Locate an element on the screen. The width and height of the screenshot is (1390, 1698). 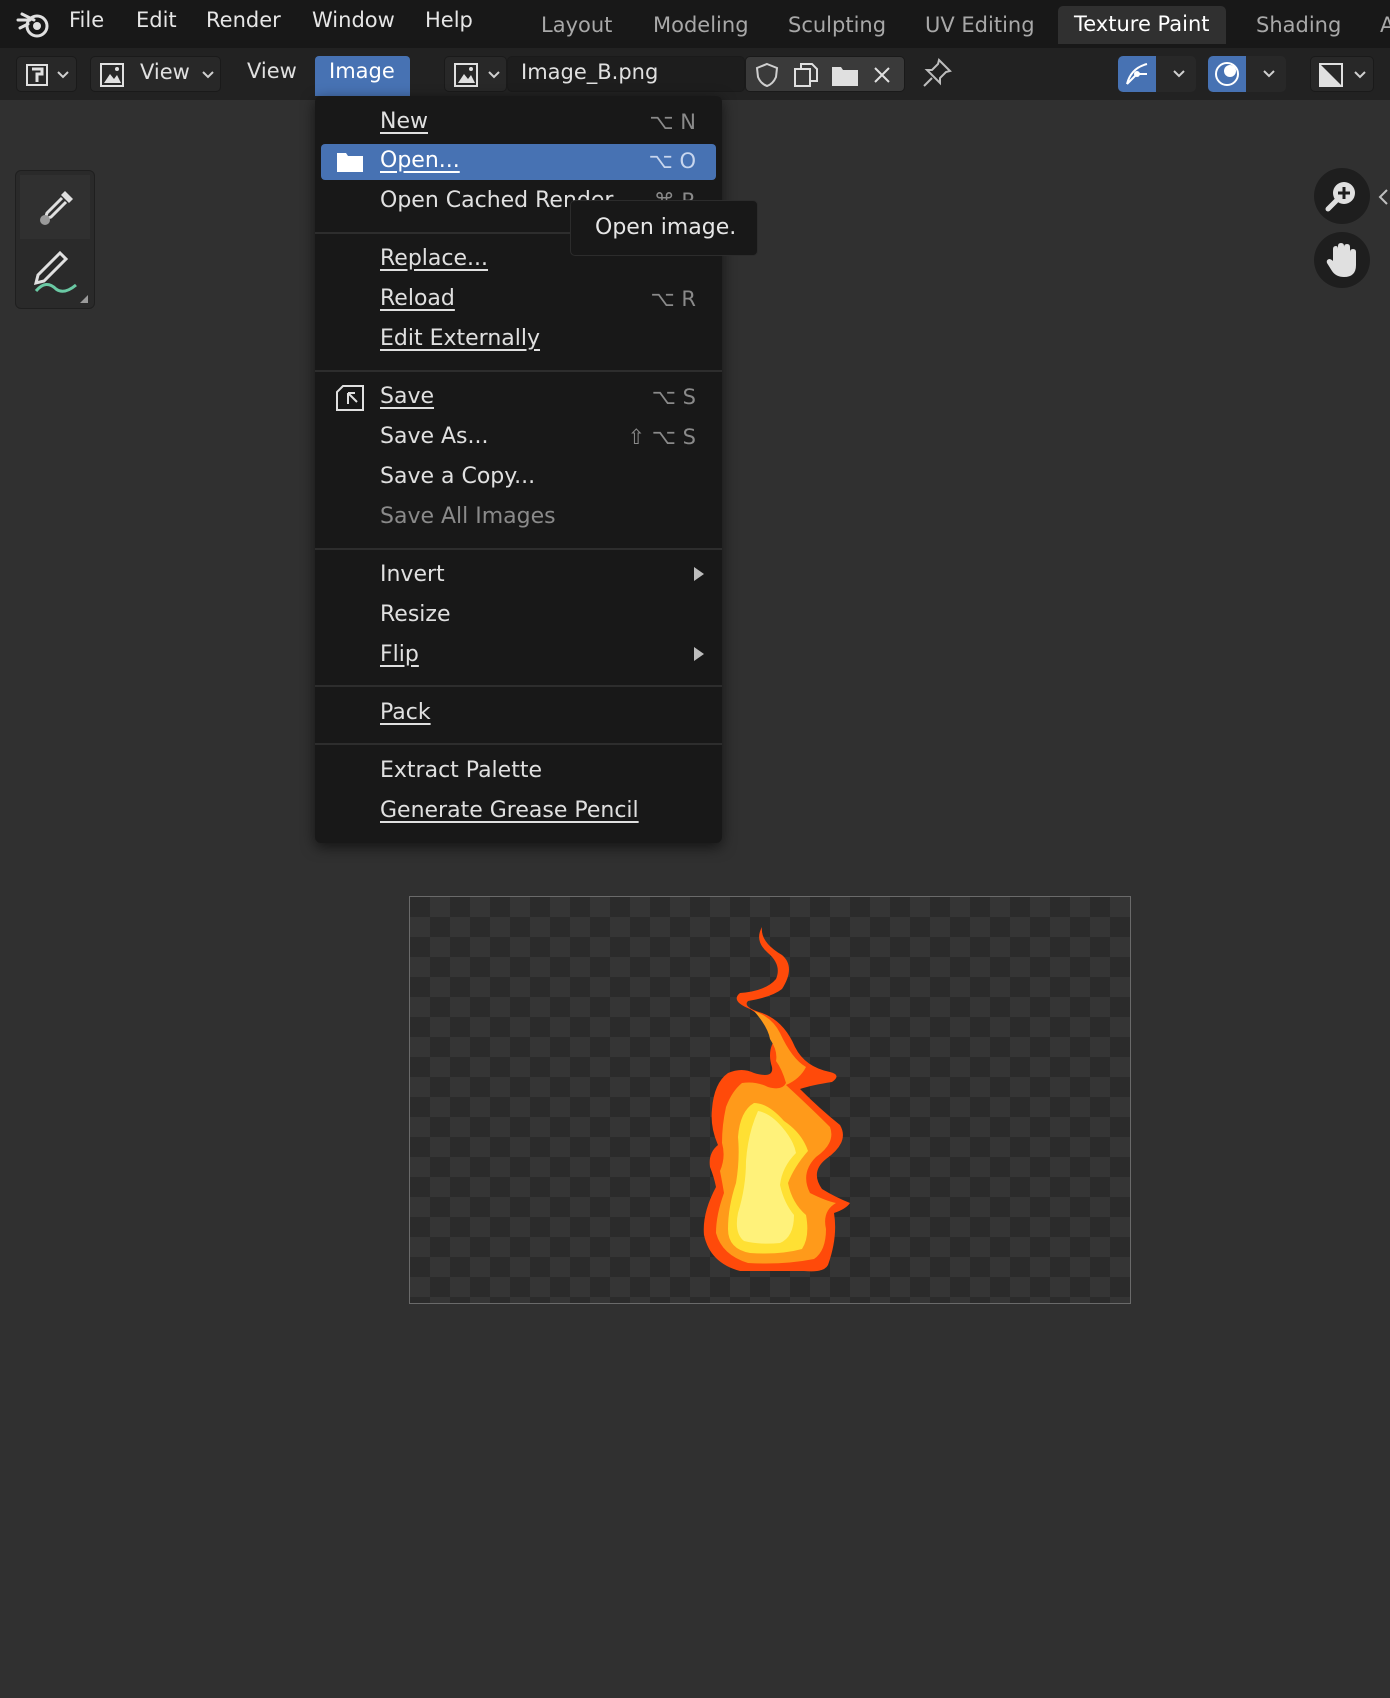
tab-sculpting: Sculpting is located at coordinates (837, 25).